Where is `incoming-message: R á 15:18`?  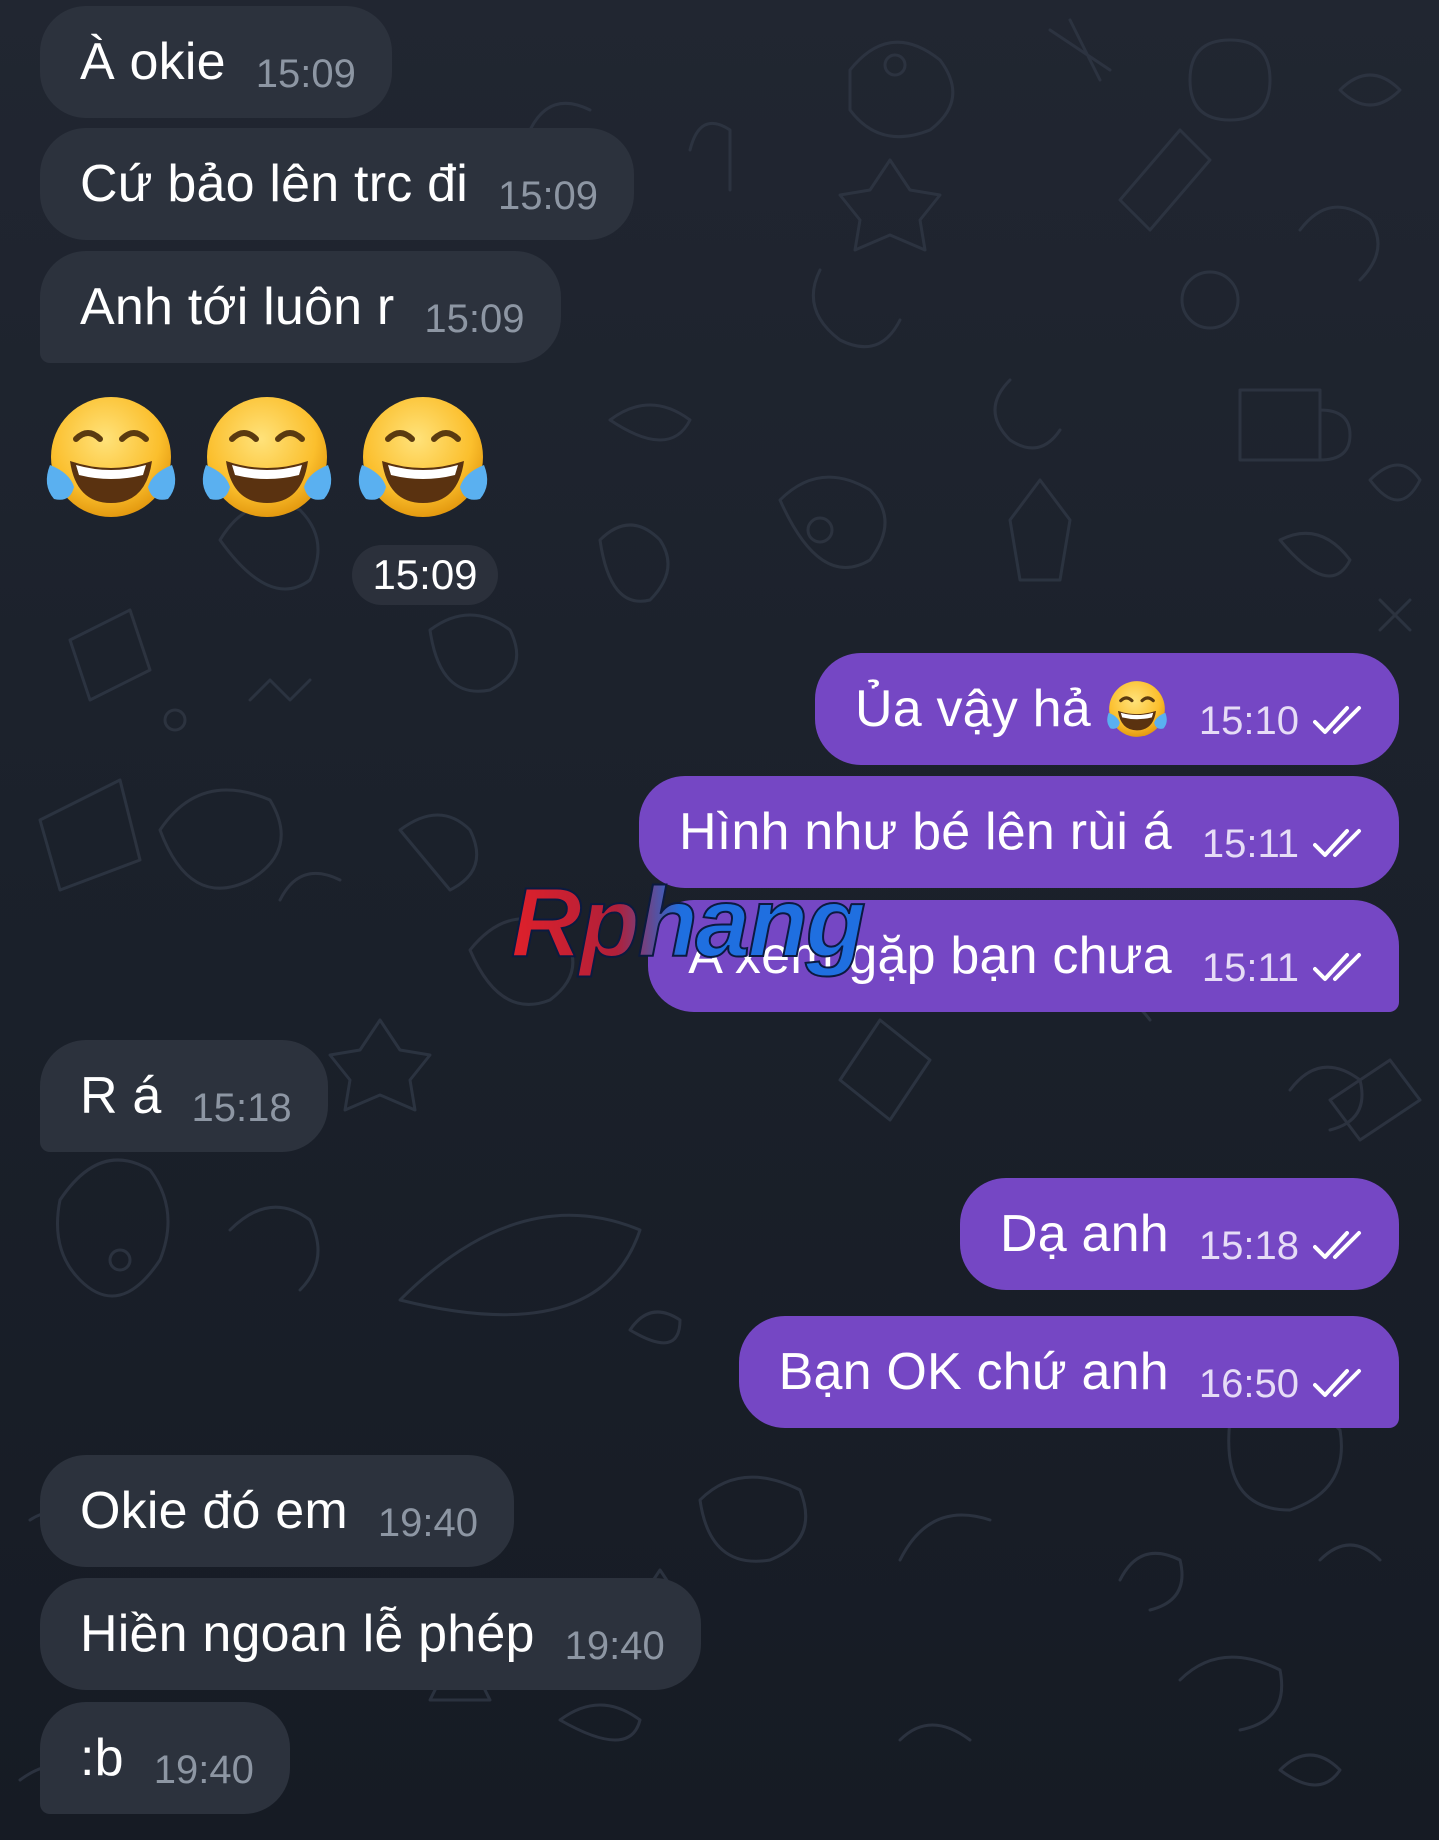 incoming-message: R á 15:18 is located at coordinates (184, 1096).